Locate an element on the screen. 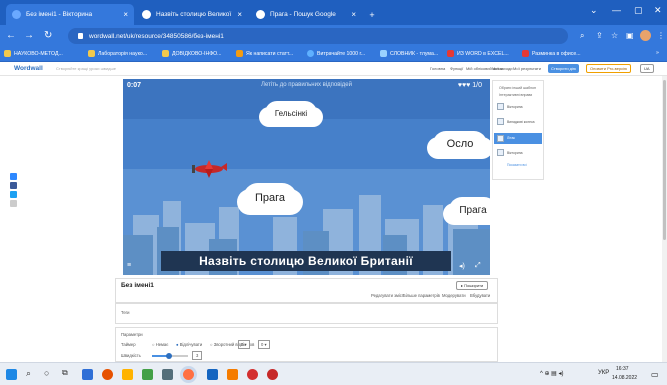 This screenshot has height=385, width=667. edit-content-link: Редагувати зміст is located at coordinates (387, 295).